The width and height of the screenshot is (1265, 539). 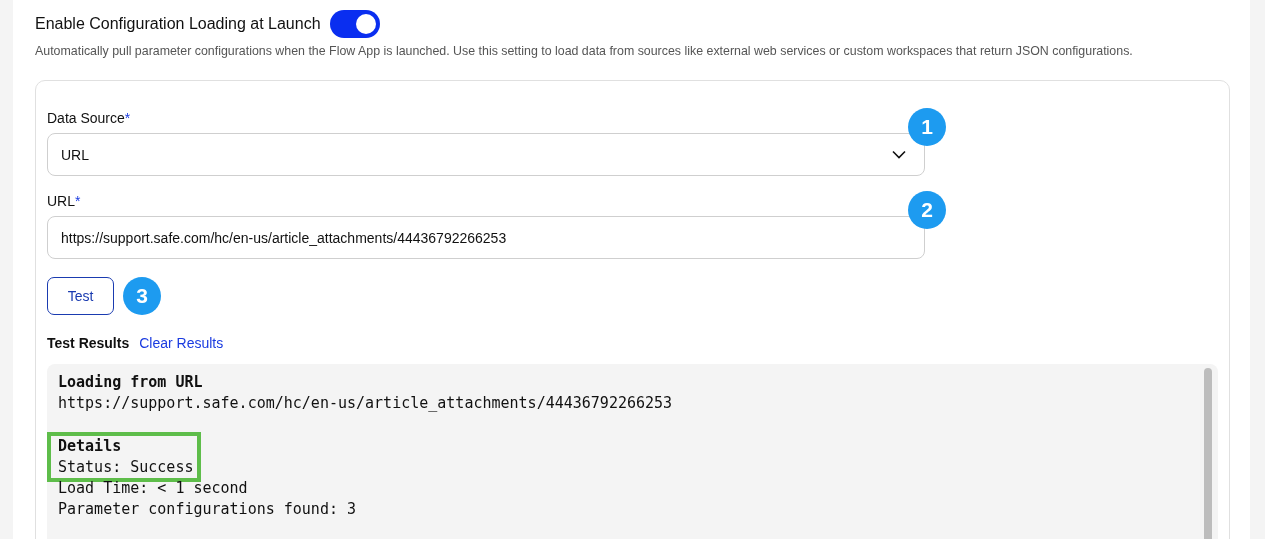 I want to click on callout-badge: 2, so click(x=927, y=210).